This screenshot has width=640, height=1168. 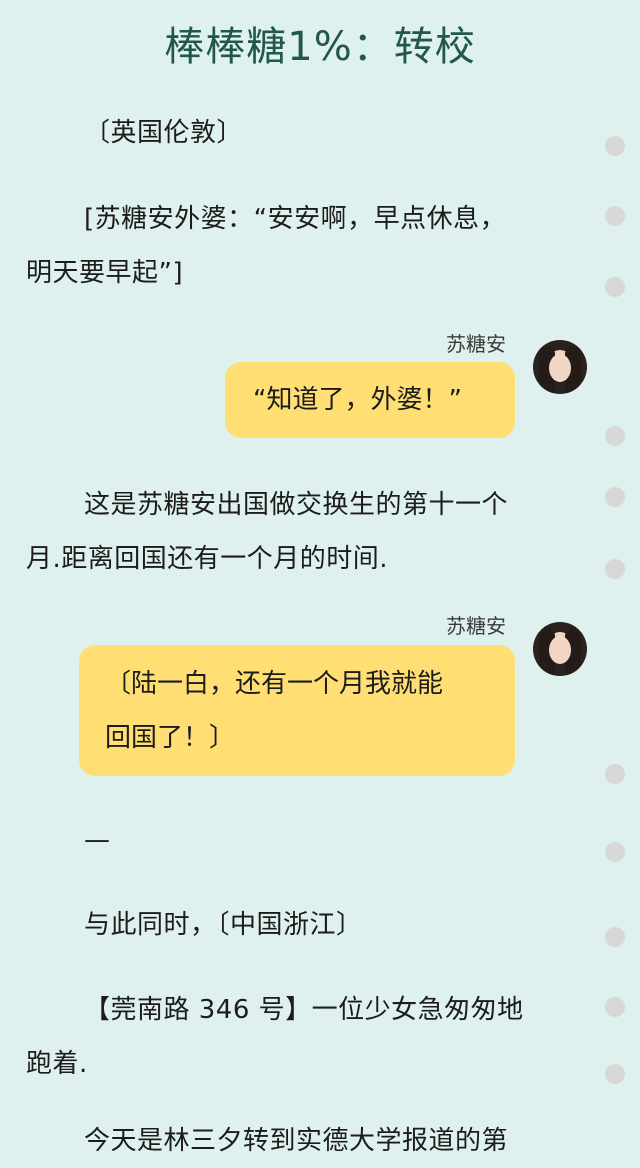 I want to click on page-title: 棒棒糖1%：转校, so click(x=320, y=47).